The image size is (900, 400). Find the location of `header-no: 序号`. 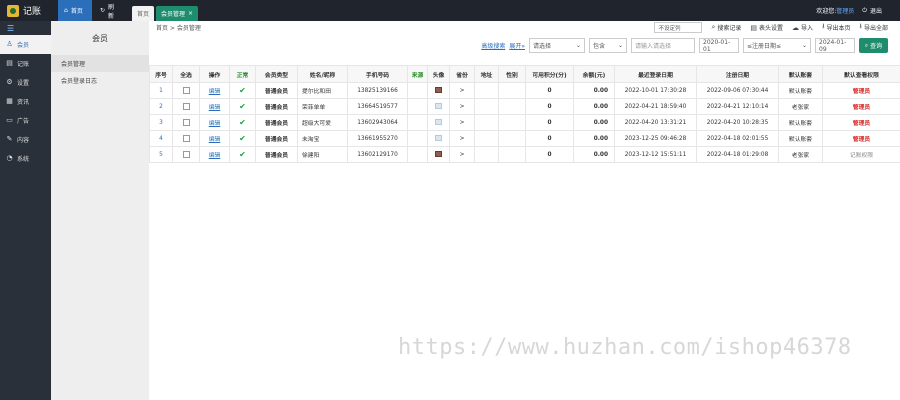

header-no: 序号 is located at coordinates (161, 74).